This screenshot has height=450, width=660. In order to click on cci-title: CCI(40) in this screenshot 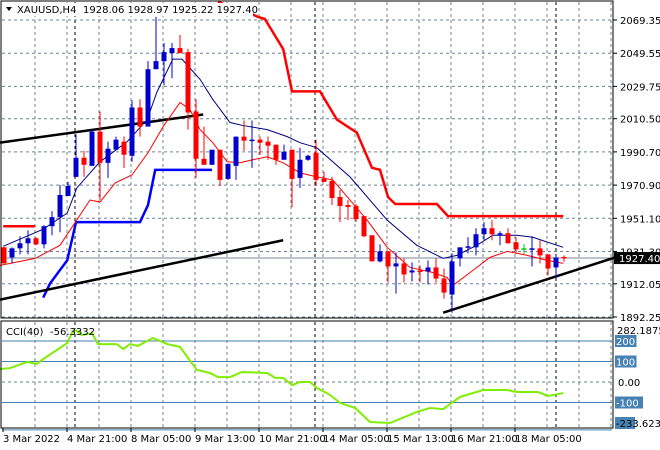, I will do `click(25, 332)`.